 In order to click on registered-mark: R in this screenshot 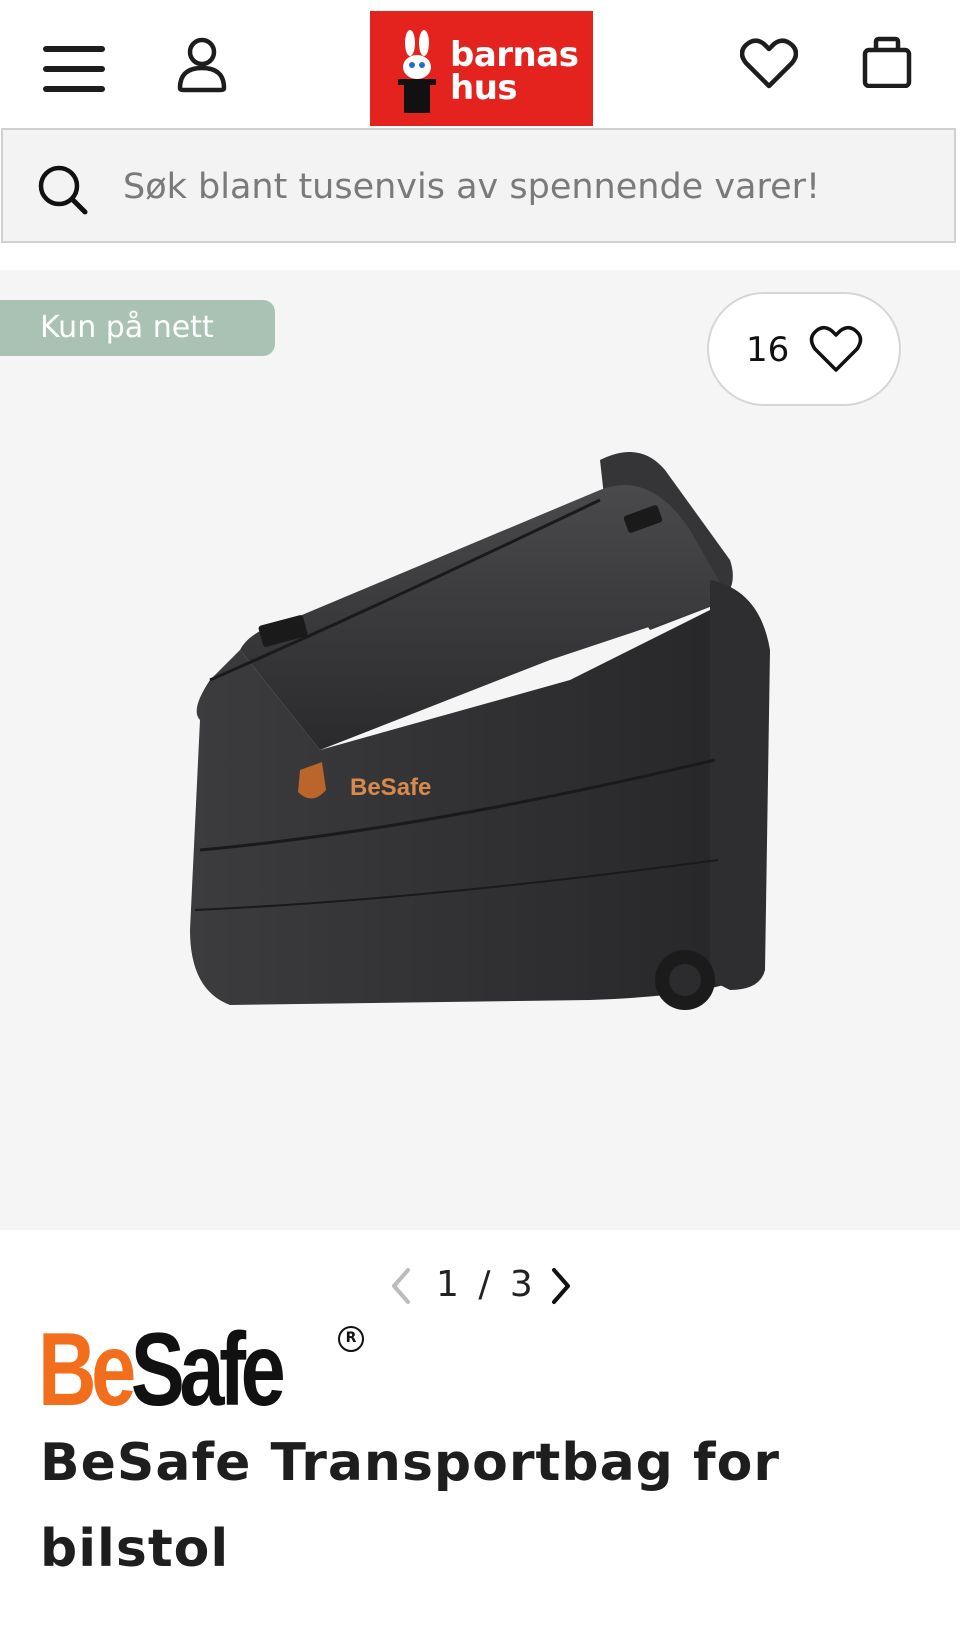, I will do `click(351, 1339)`.